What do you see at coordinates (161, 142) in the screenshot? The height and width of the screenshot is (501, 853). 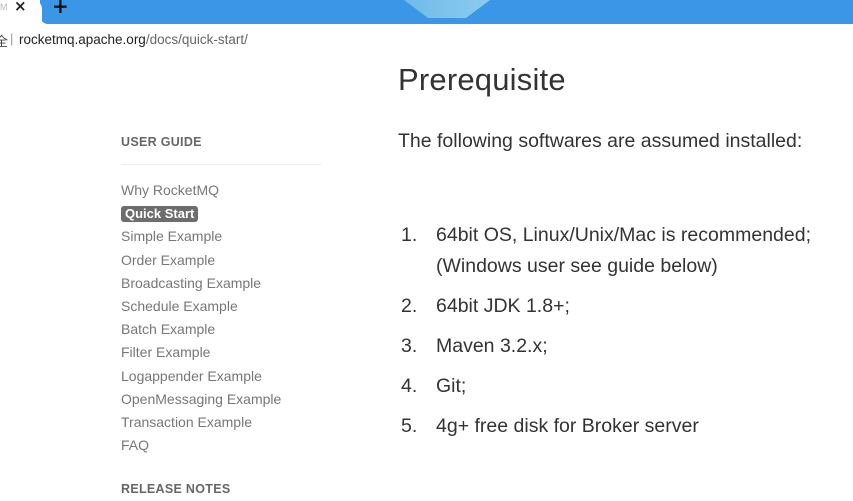 I see `user-guide-heading: USER GUIDE` at bounding box center [161, 142].